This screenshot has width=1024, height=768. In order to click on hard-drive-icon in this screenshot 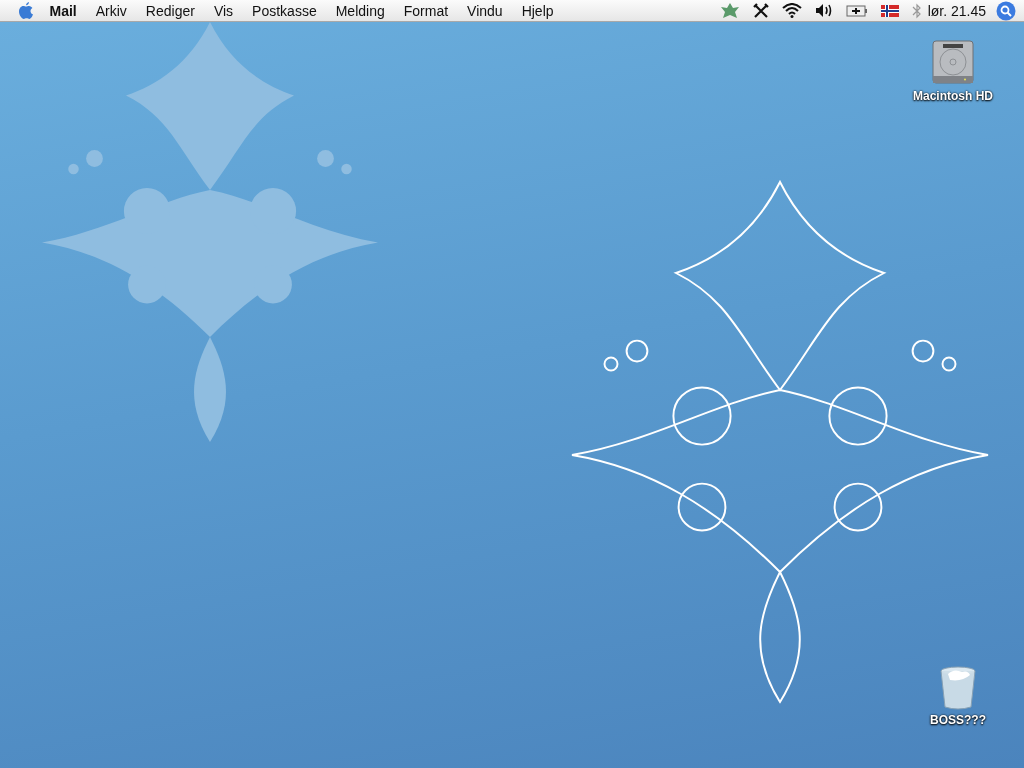, I will do `click(953, 63)`.